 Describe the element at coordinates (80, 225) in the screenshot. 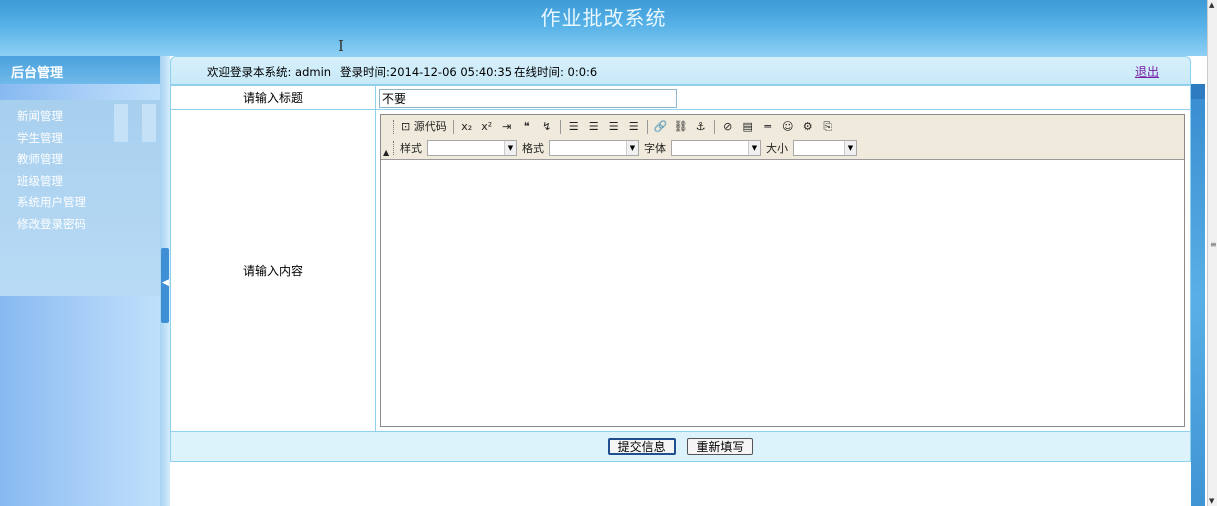

I see `sidebar-item-change-password: 修改登录密码` at that location.